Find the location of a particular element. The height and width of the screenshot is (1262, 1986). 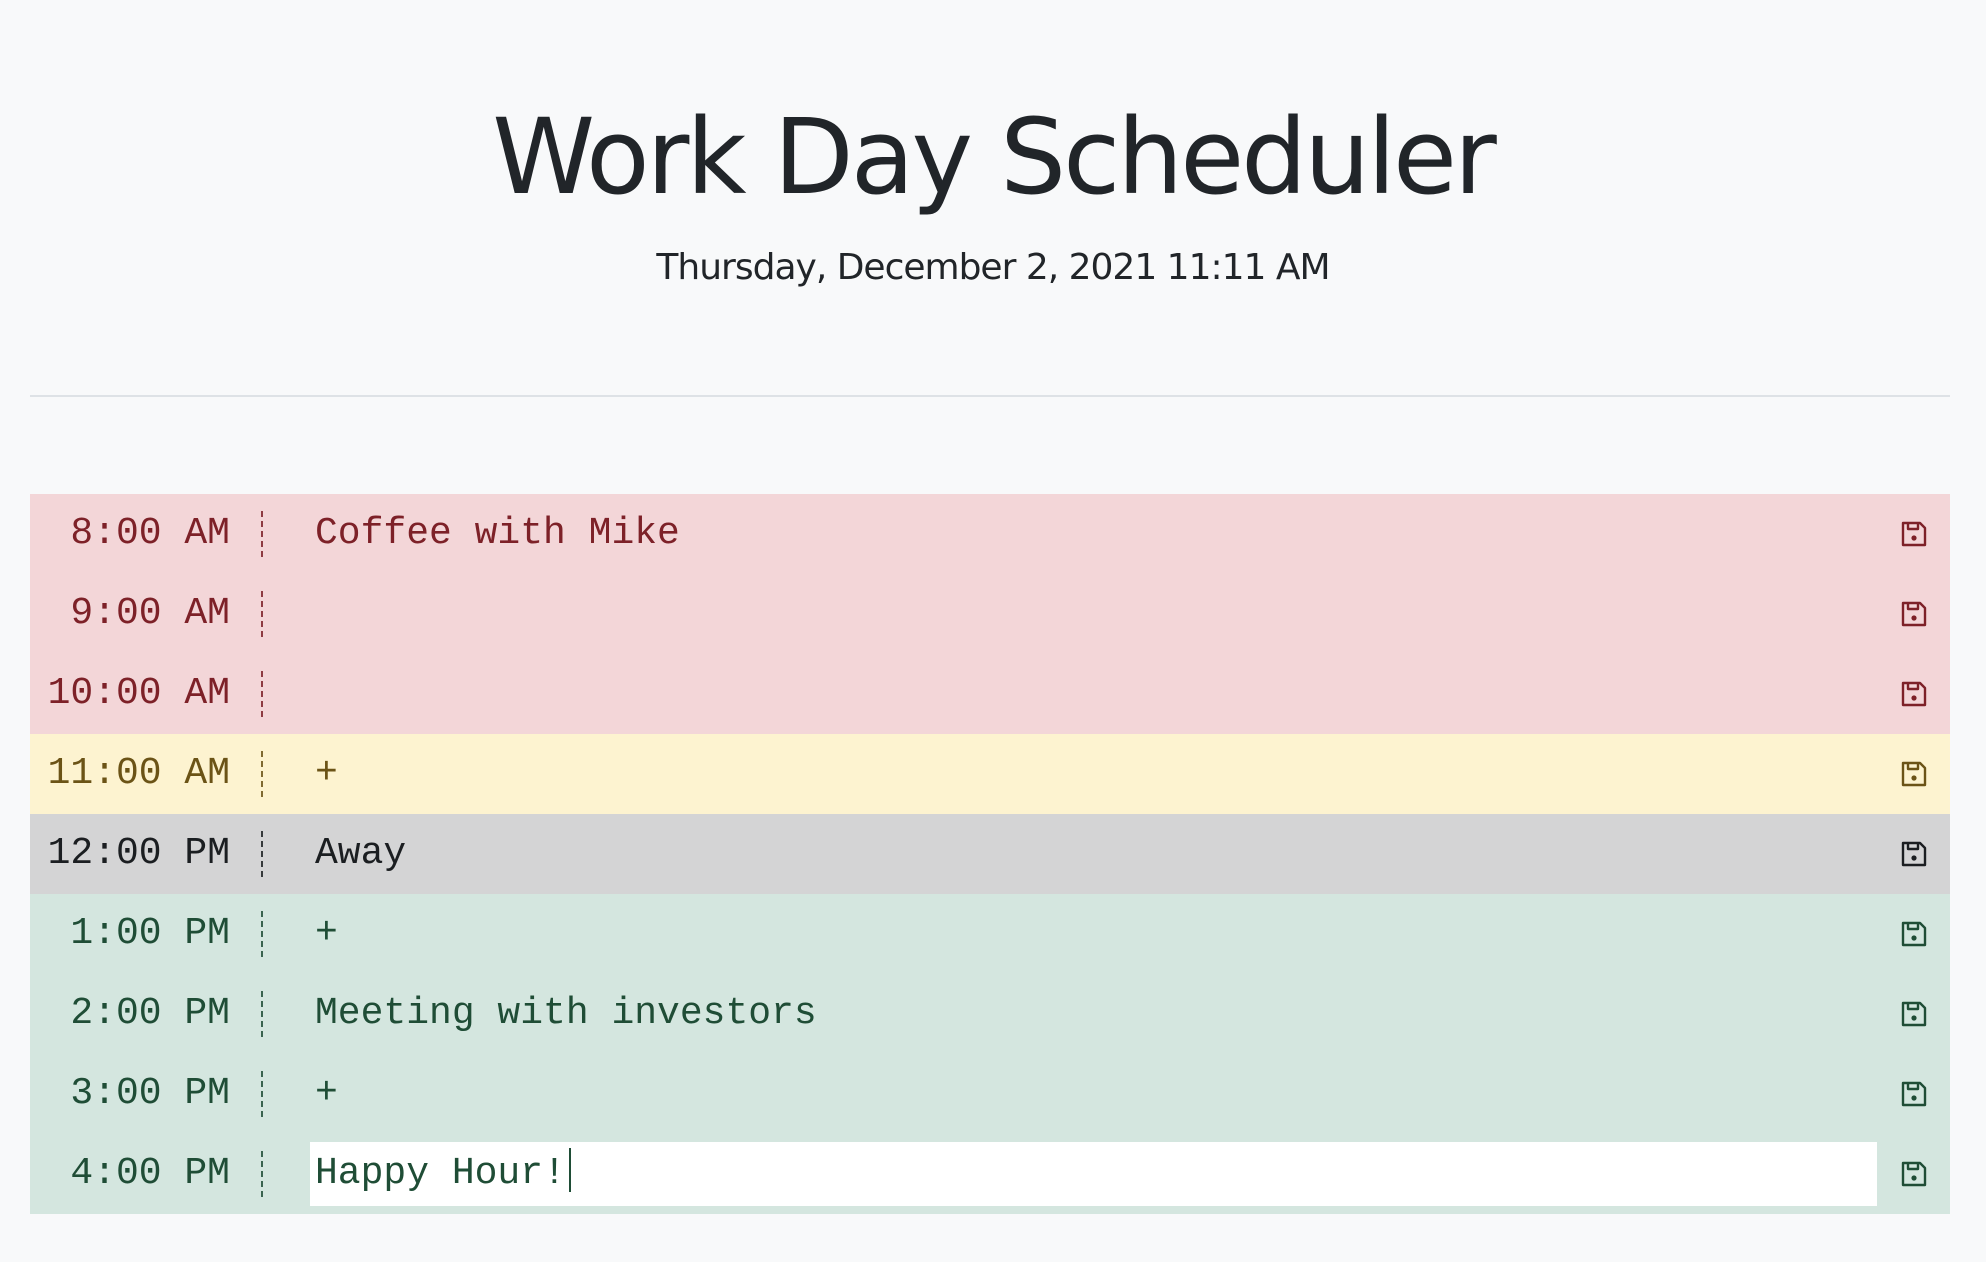

time-block-8am: 8:00 AM Coffee with Mike is located at coordinates (990, 534).